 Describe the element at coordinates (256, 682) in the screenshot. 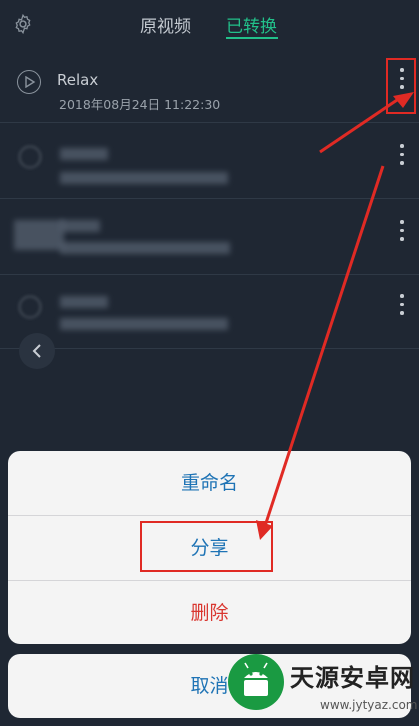

I see `android-logo-icon` at that location.